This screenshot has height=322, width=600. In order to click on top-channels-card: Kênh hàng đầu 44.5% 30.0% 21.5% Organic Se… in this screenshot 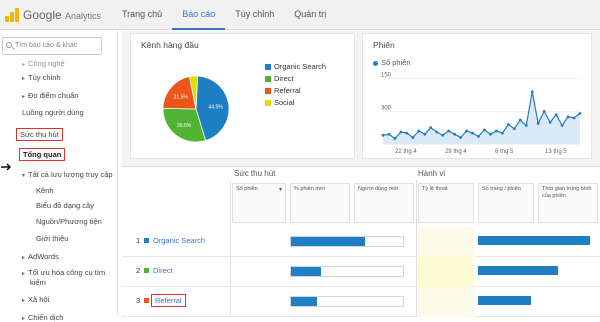, I will do `click(242, 96)`.